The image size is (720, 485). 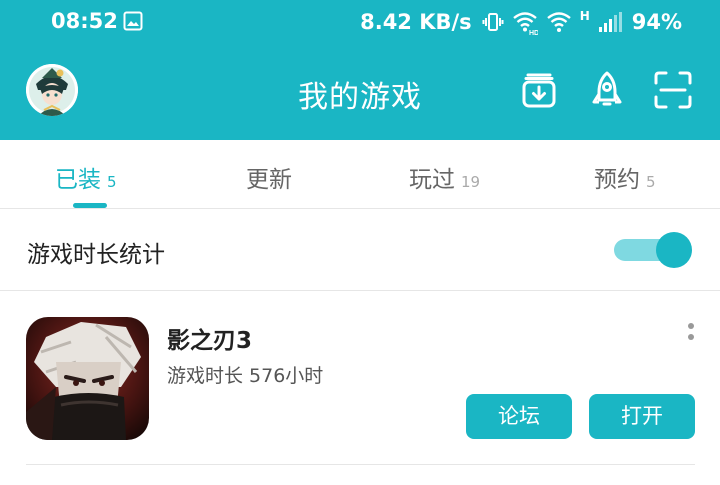 What do you see at coordinates (617, 180) in the screenshot?
I see `tab-label: 预约` at bounding box center [617, 180].